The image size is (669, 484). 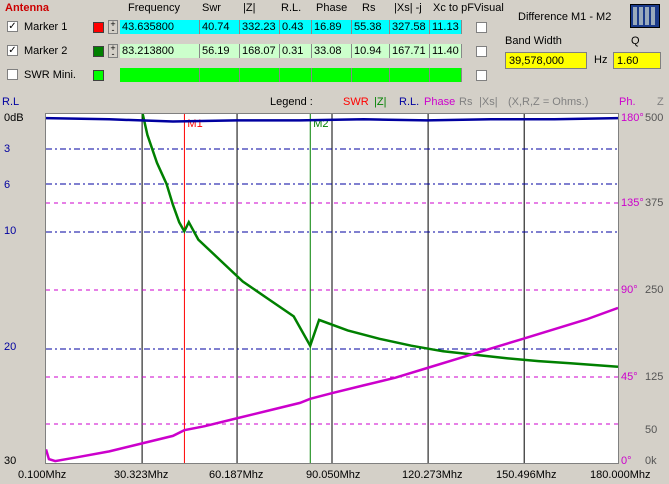 What do you see at coordinates (12, 26) in the screenshot?
I see `marker-1-checkbox: ✓` at bounding box center [12, 26].